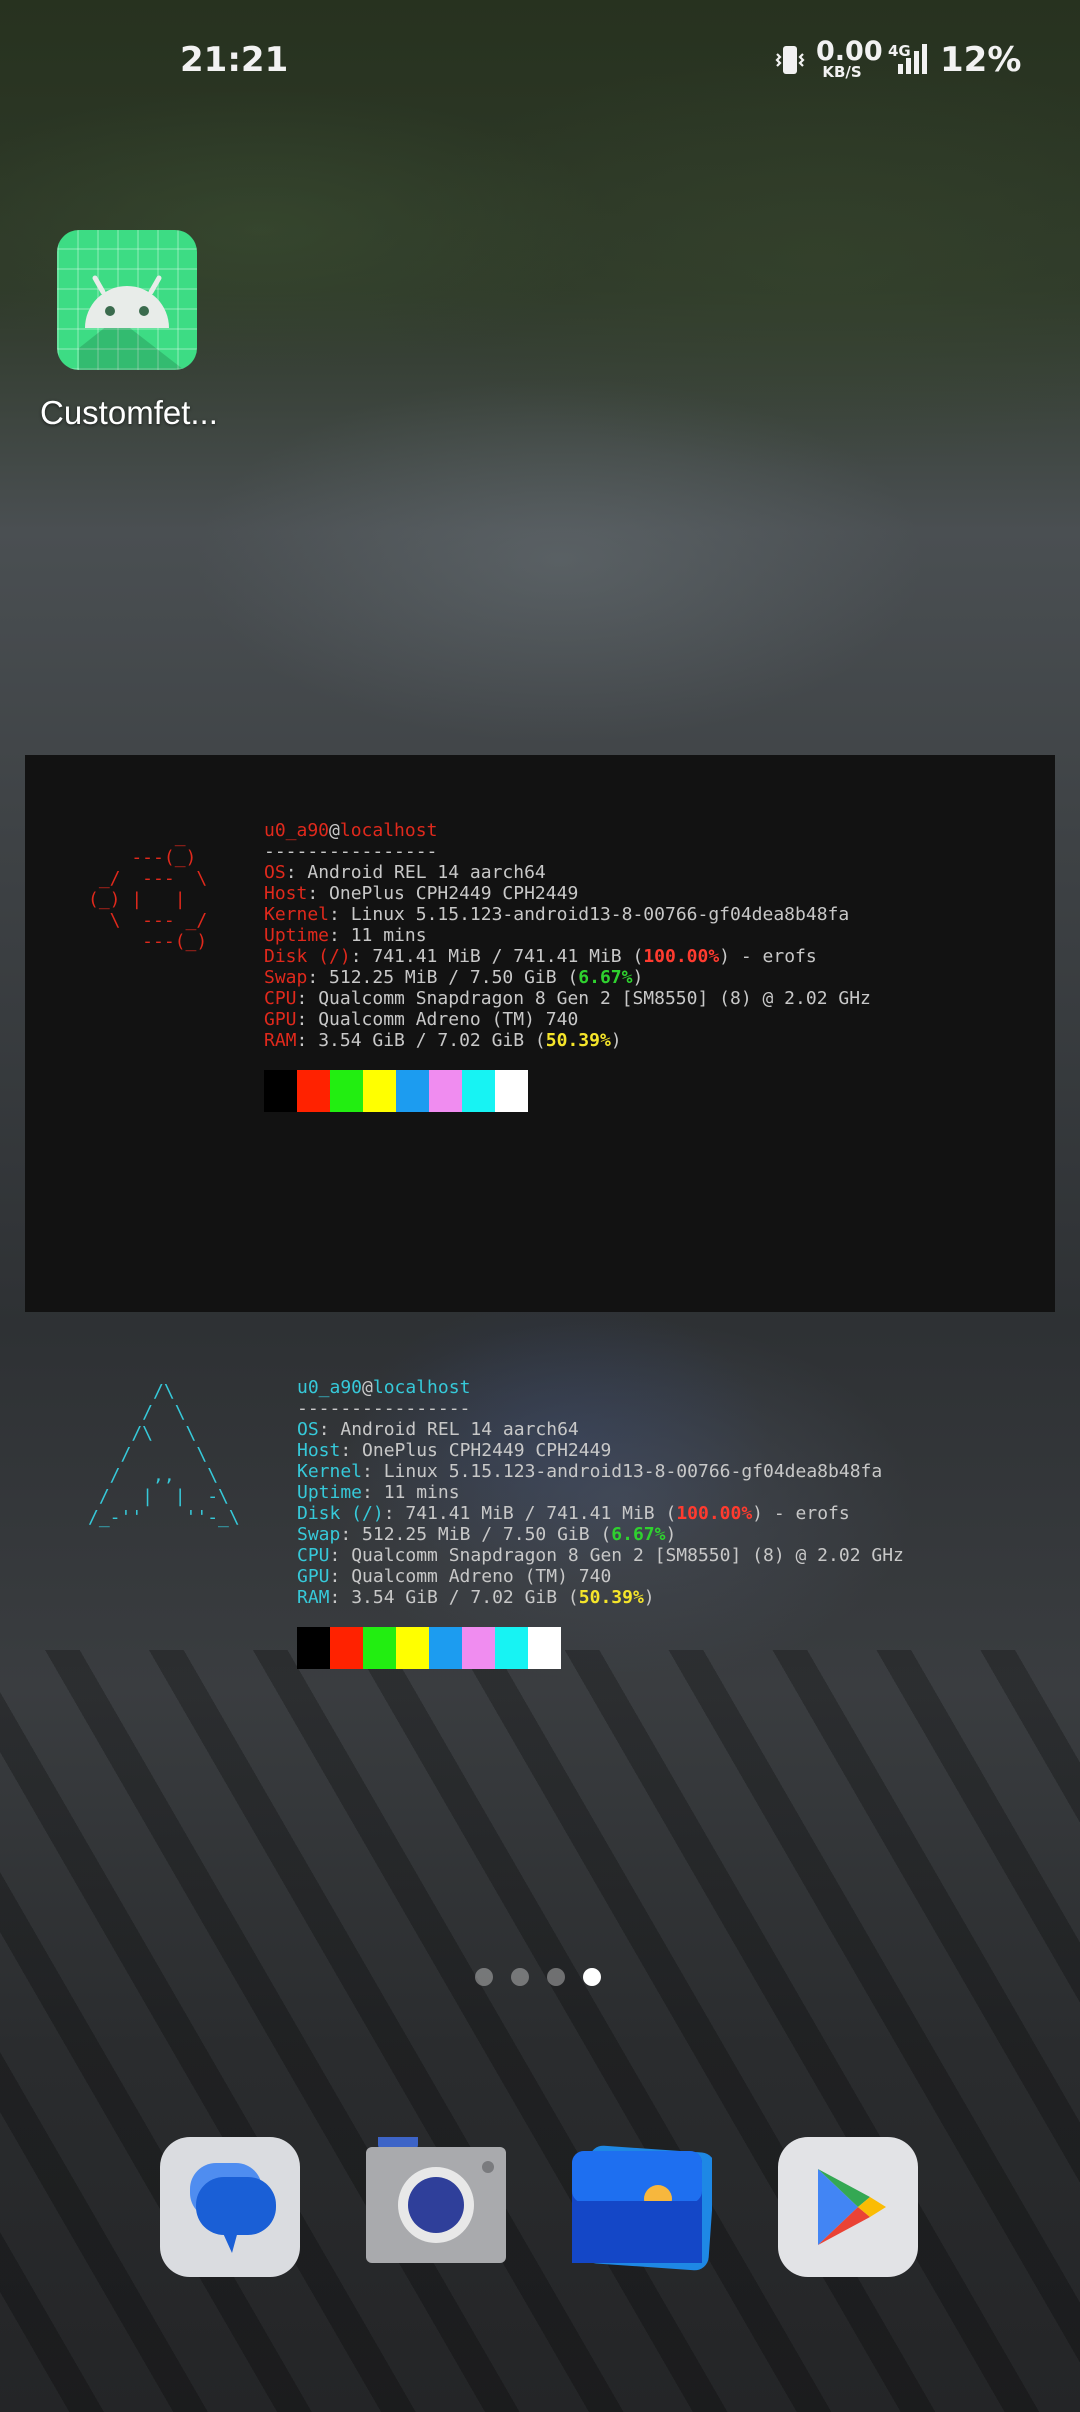 This screenshot has height=2412, width=1080. I want to click on info-value: : 512.25 MiB / 7.50 GiB (, so click(476, 1534).